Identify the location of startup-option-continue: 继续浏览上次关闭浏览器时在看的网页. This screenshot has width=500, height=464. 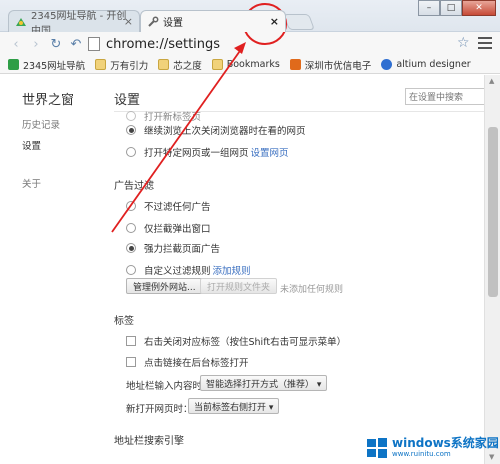
(216, 130).